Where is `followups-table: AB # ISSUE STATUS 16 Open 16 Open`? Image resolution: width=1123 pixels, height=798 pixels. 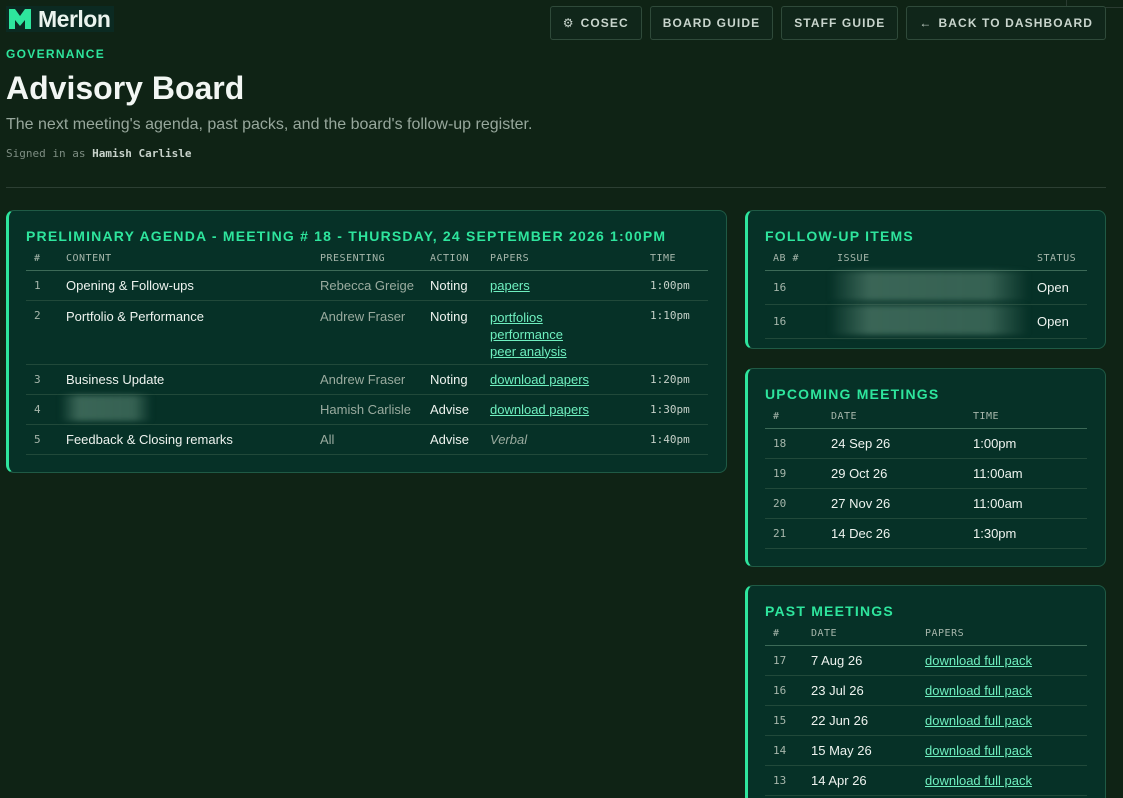
followups-table: AB # ISSUE STATUS 16 Open 16 Open is located at coordinates (926, 293).